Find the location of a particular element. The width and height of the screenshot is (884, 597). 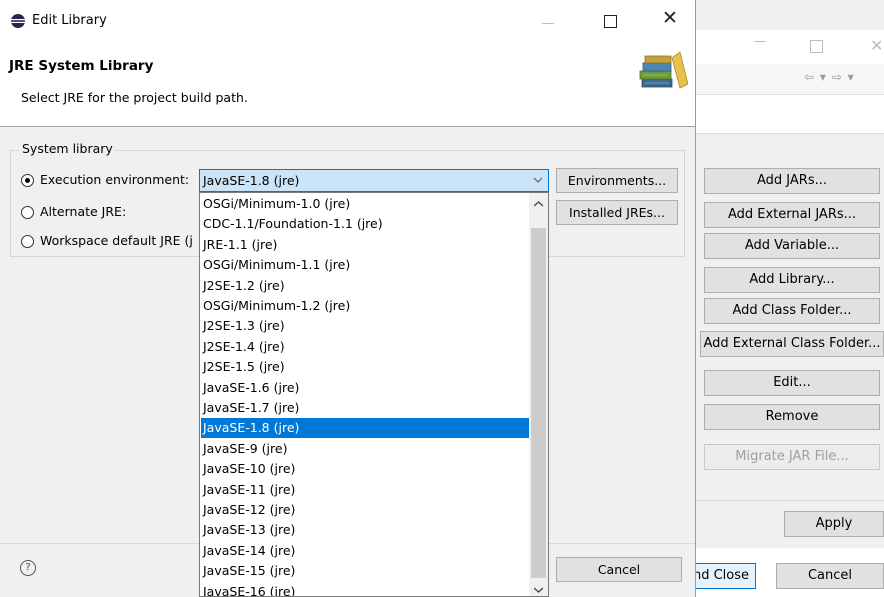

close-icon: ✕ is located at coordinates (670, 18).